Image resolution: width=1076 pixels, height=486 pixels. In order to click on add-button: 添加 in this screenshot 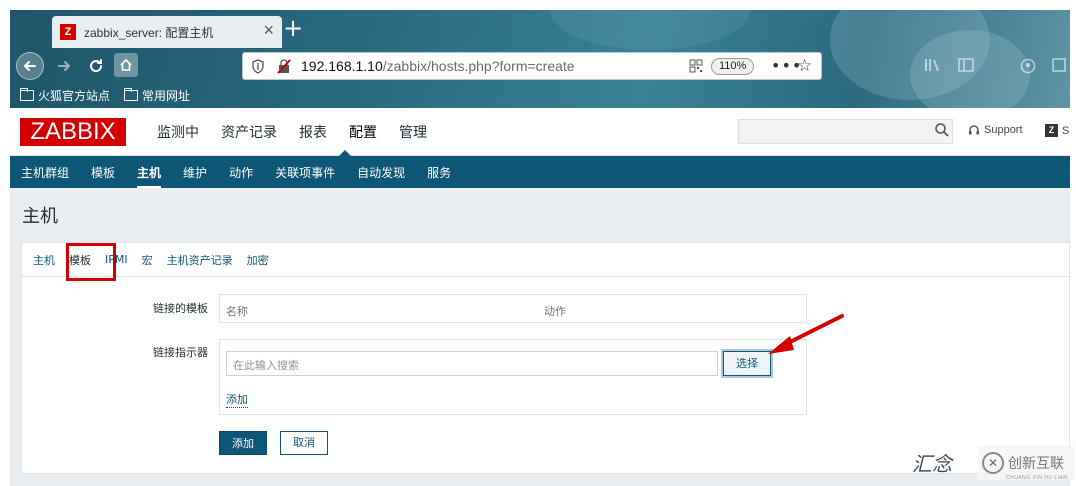, I will do `click(243, 443)`.